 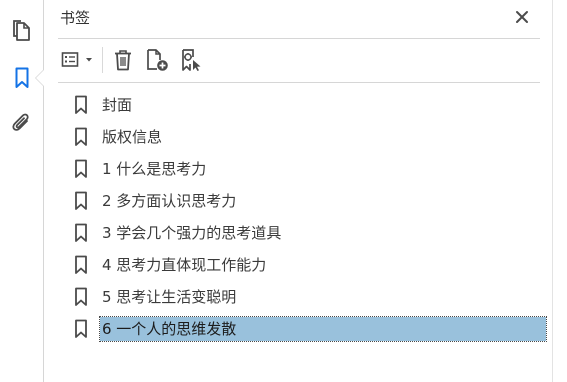 I want to click on pages-icon, so click(x=21, y=30).